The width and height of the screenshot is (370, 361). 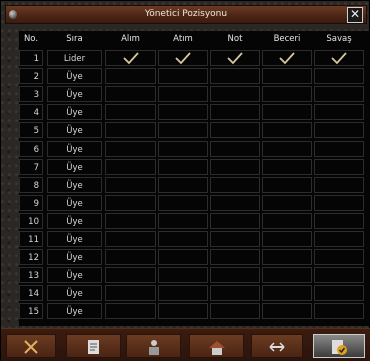 I want to click on close-button: ✕, so click(x=355, y=15).